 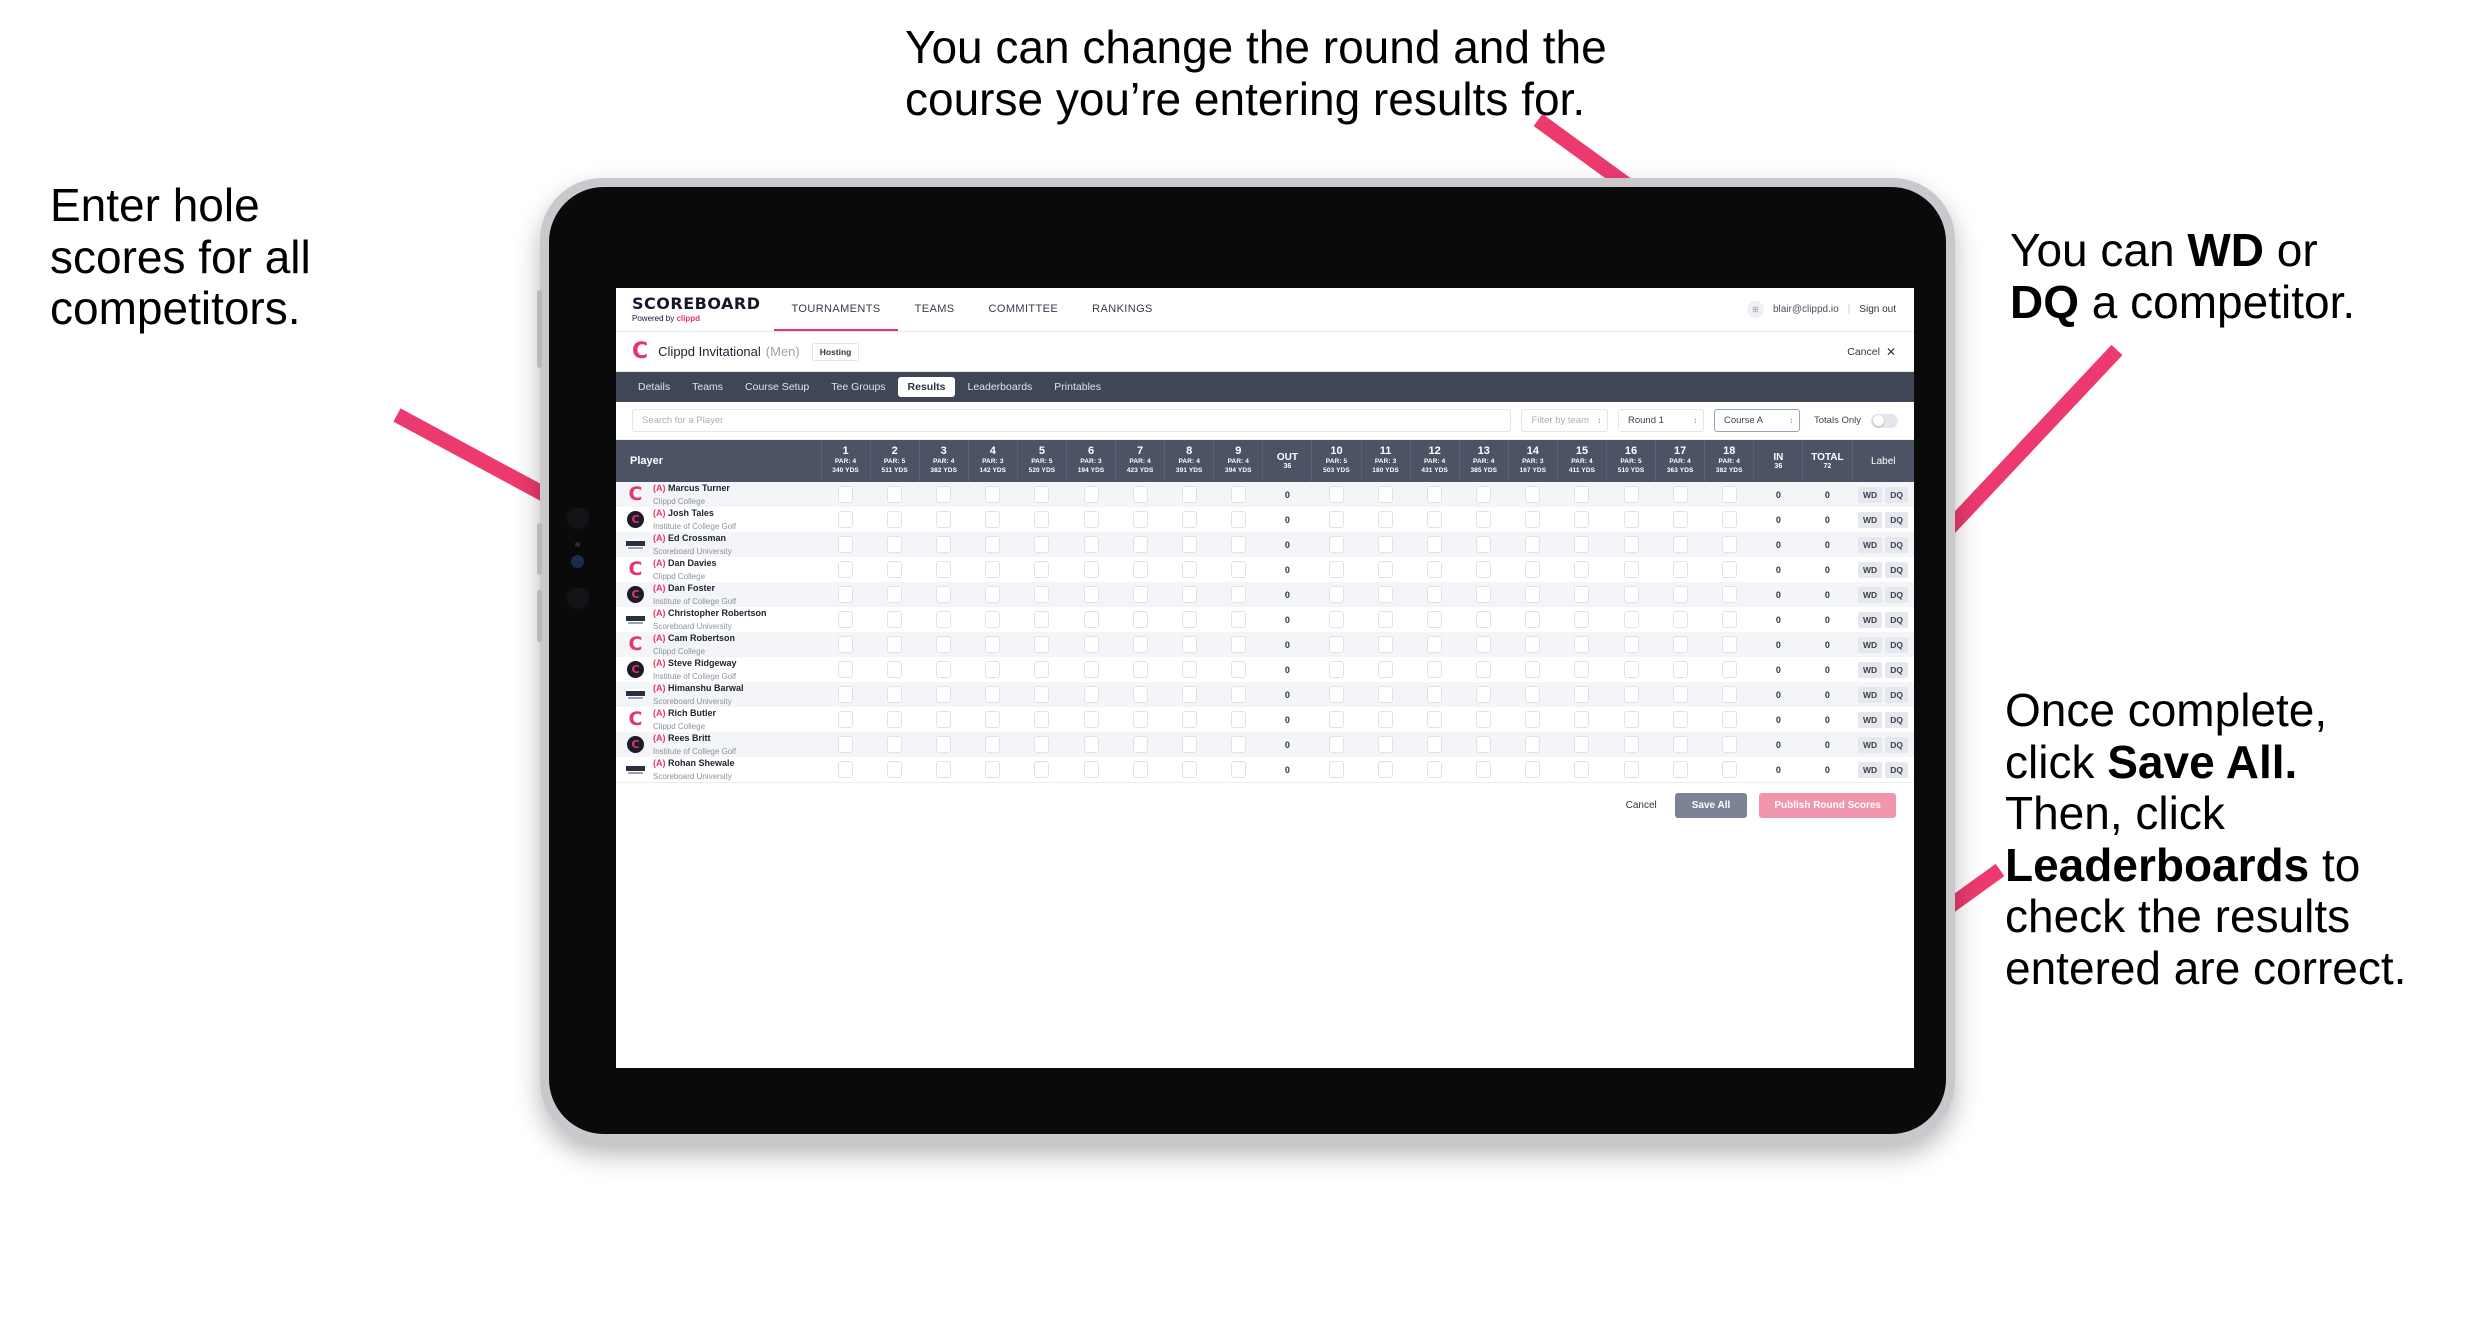 What do you see at coordinates (1827, 805) in the screenshot?
I see `publish-round-scores-button: Publish Round Scores` at bounding box center [1827, 805].